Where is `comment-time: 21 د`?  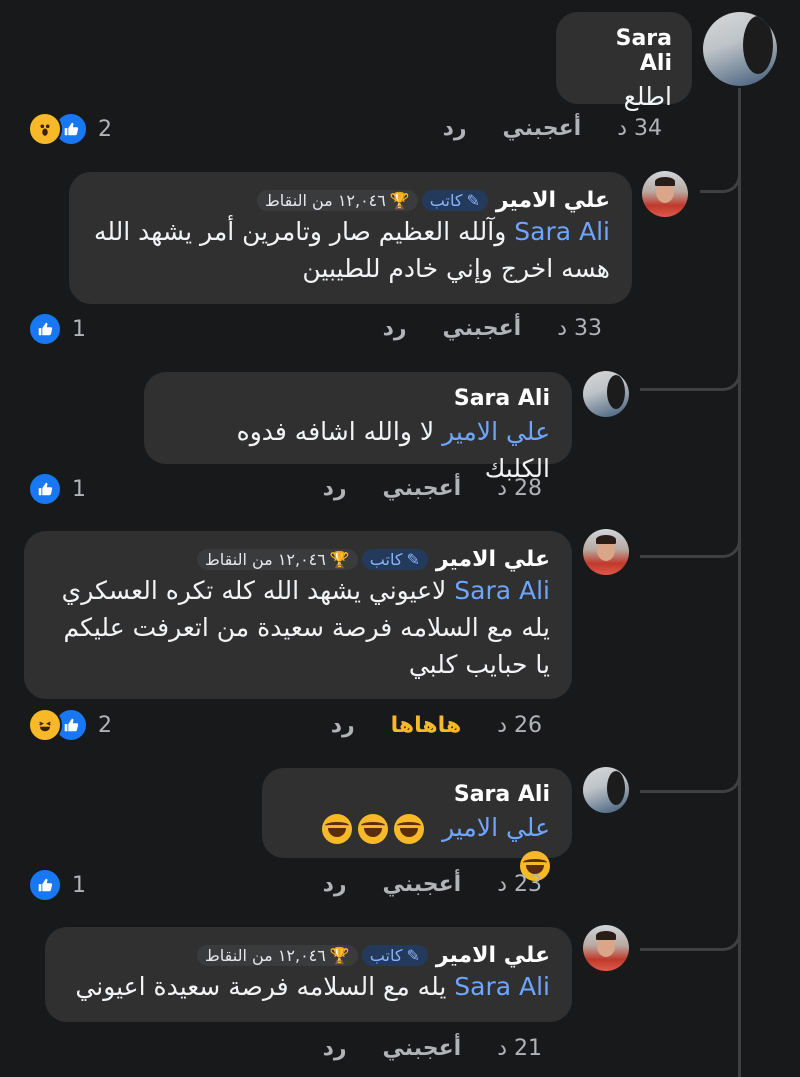 comment-time: 21 د is located at coordinates (519, 1048).